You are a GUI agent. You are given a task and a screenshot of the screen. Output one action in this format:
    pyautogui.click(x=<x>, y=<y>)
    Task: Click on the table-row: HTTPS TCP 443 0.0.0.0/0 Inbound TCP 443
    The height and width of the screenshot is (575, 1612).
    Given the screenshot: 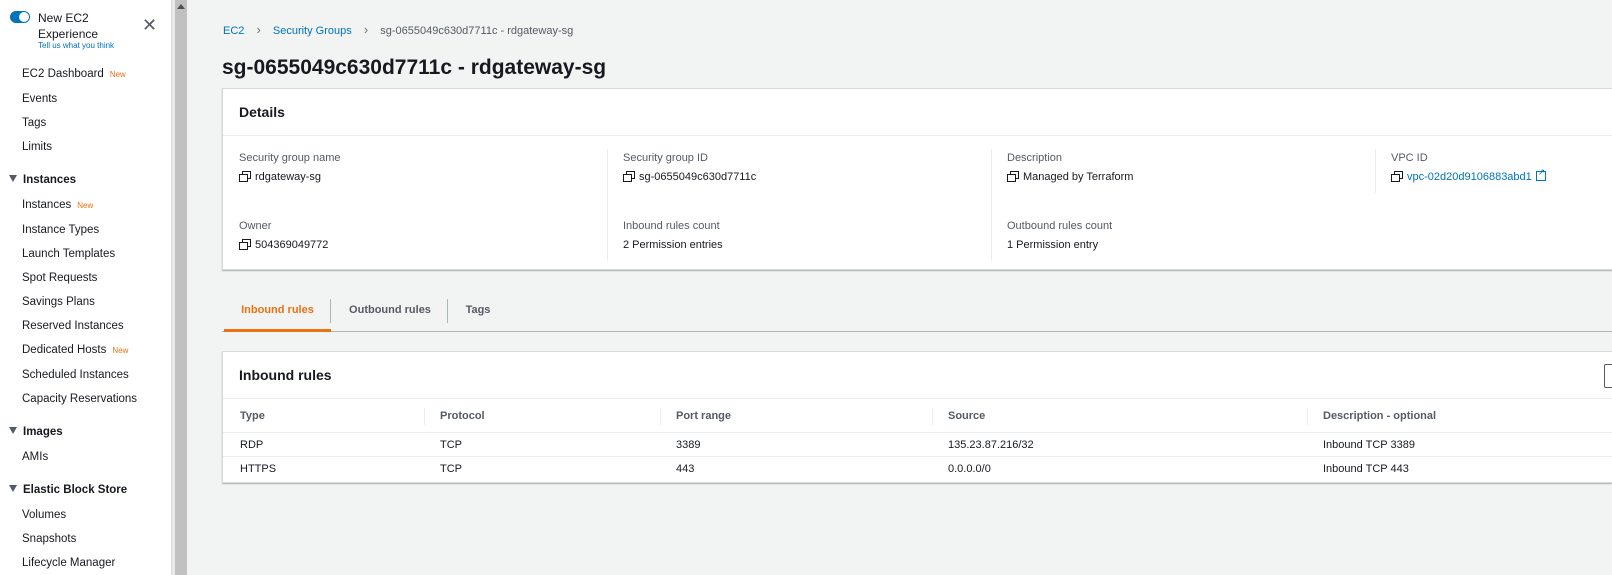 What is the action you would take?
    pyautogui.click(x=917, y=469)
    